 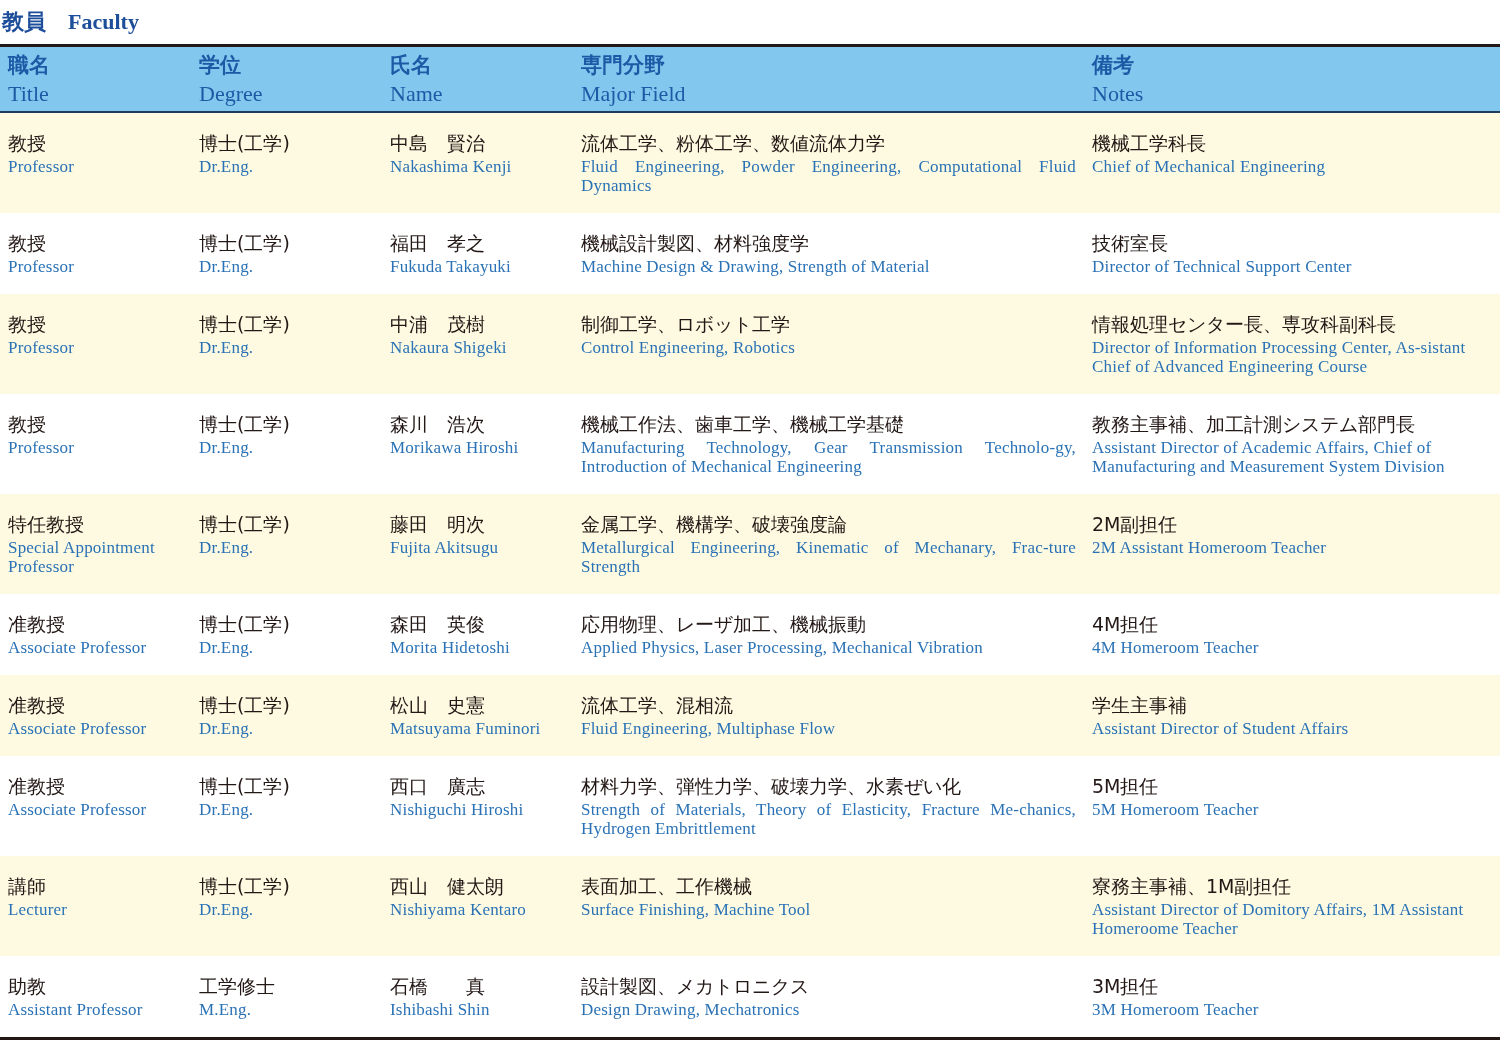 What do you see at coordinates (1149, 143) in the screenshot?
I see `cell-text: 機械工学科長` at bounding box center [1149, 143].